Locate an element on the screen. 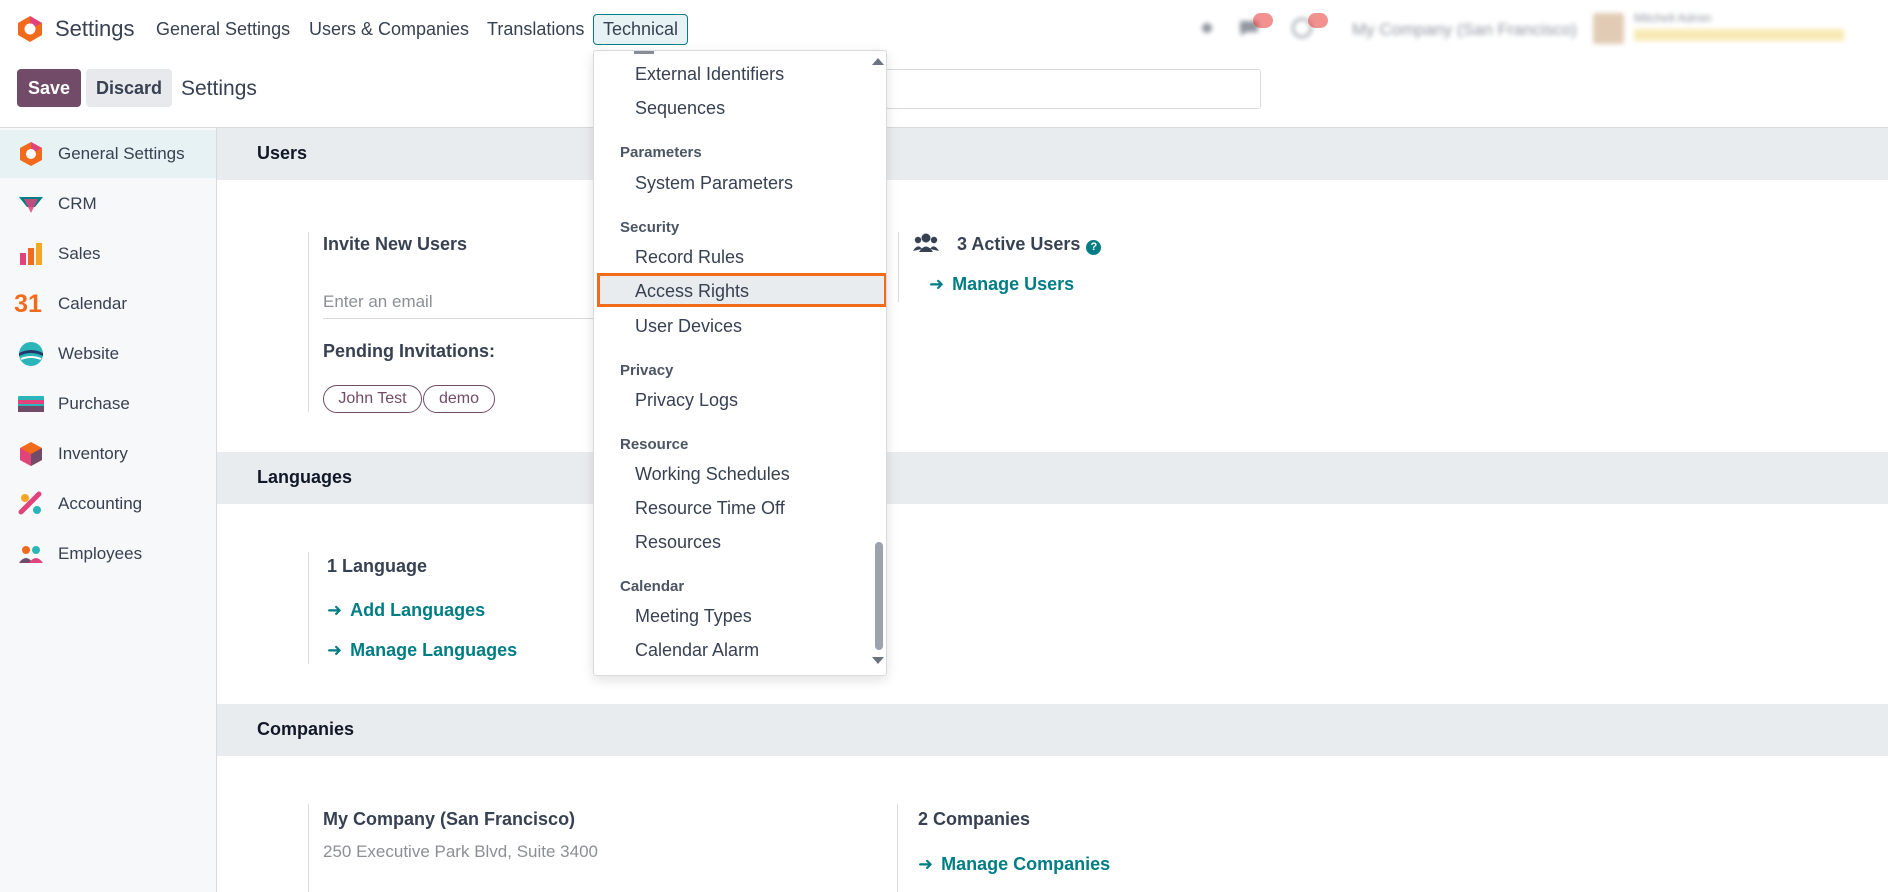 The width and height of the screenshot is (1888, 892). users-section-header: Users is located at coordinates (1052, 154).